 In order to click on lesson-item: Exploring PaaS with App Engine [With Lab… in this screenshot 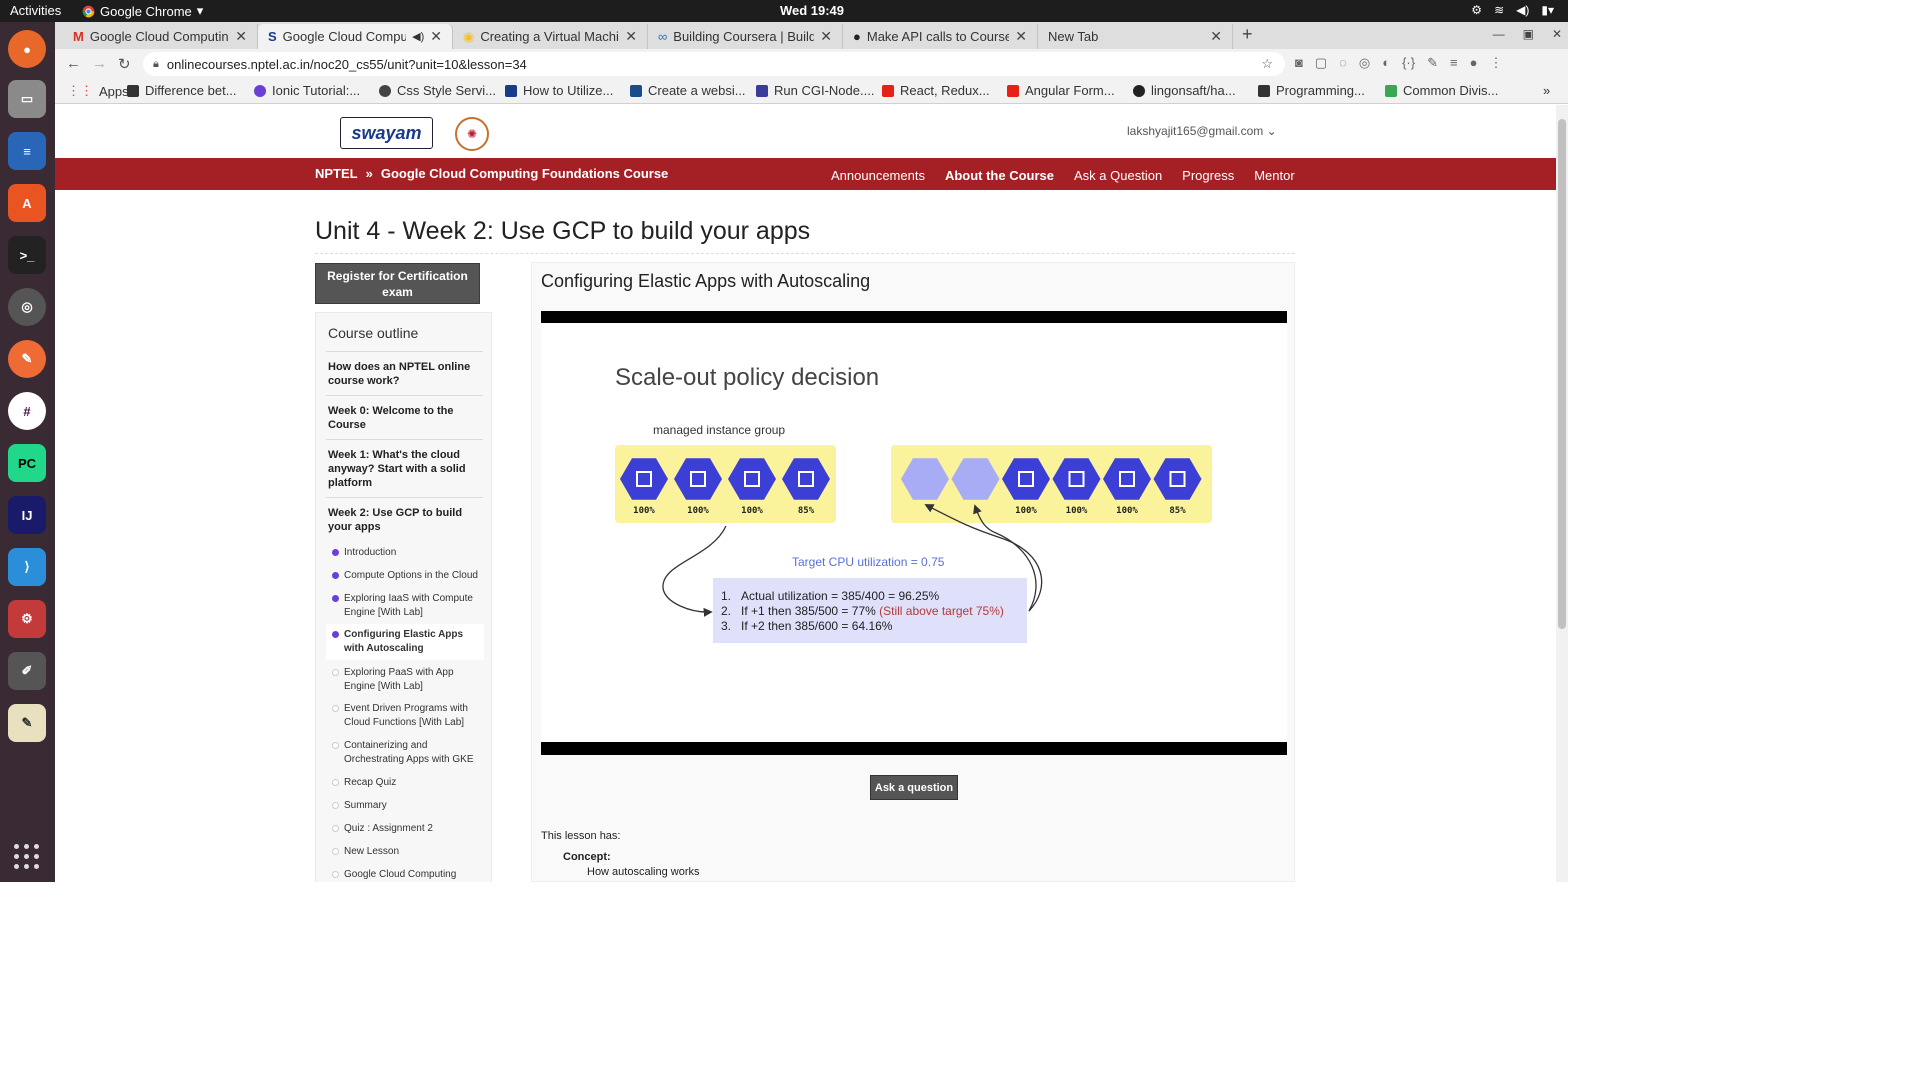, I will do `click(407, 680)`.